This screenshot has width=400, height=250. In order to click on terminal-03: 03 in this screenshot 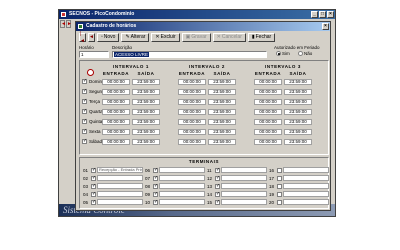, I will do `click(113, 186)`.